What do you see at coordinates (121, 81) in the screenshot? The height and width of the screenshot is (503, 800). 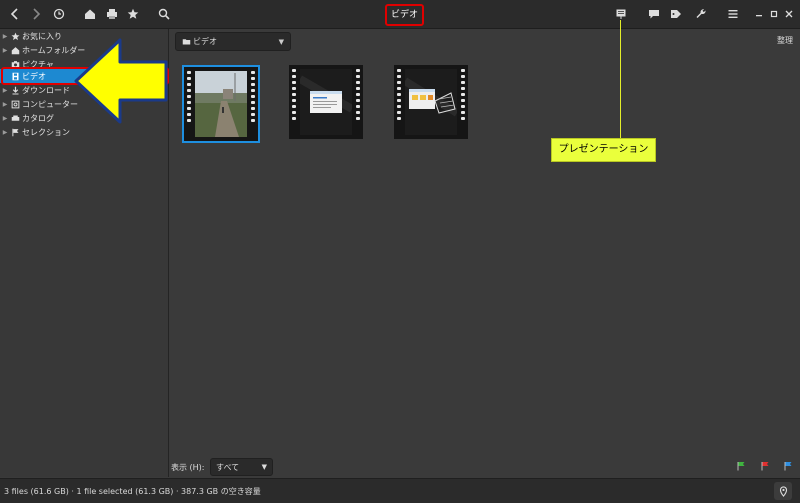 I see `annotation-arrow-icon` at bounding box center [121, 81].